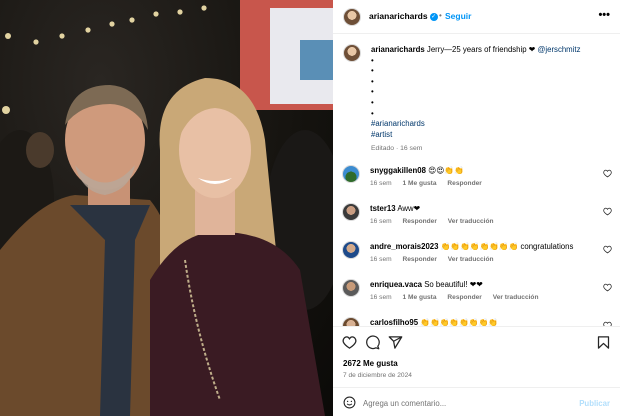  I want to click on add-comment-bar: Publicar, so click(476, 401).